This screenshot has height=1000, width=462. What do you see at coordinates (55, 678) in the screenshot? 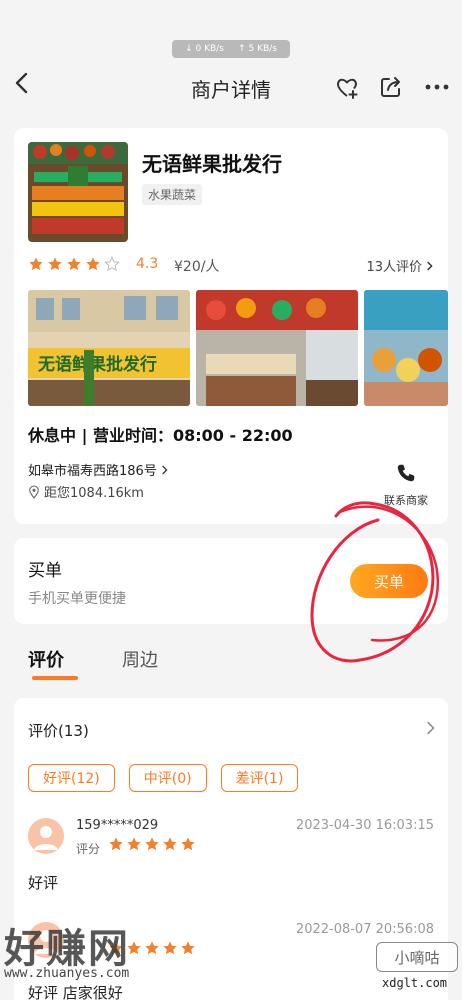
I see `active-tab-indicator` at bounding box center [55, 678].